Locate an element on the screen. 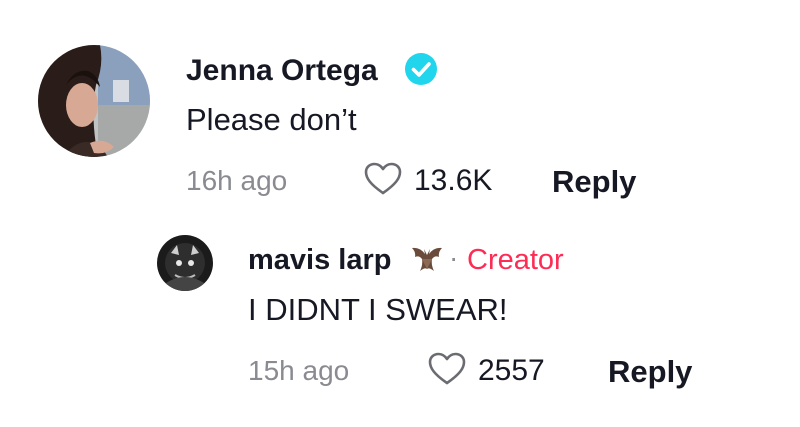  commenter-avatar is located at coordinates (94, 101).